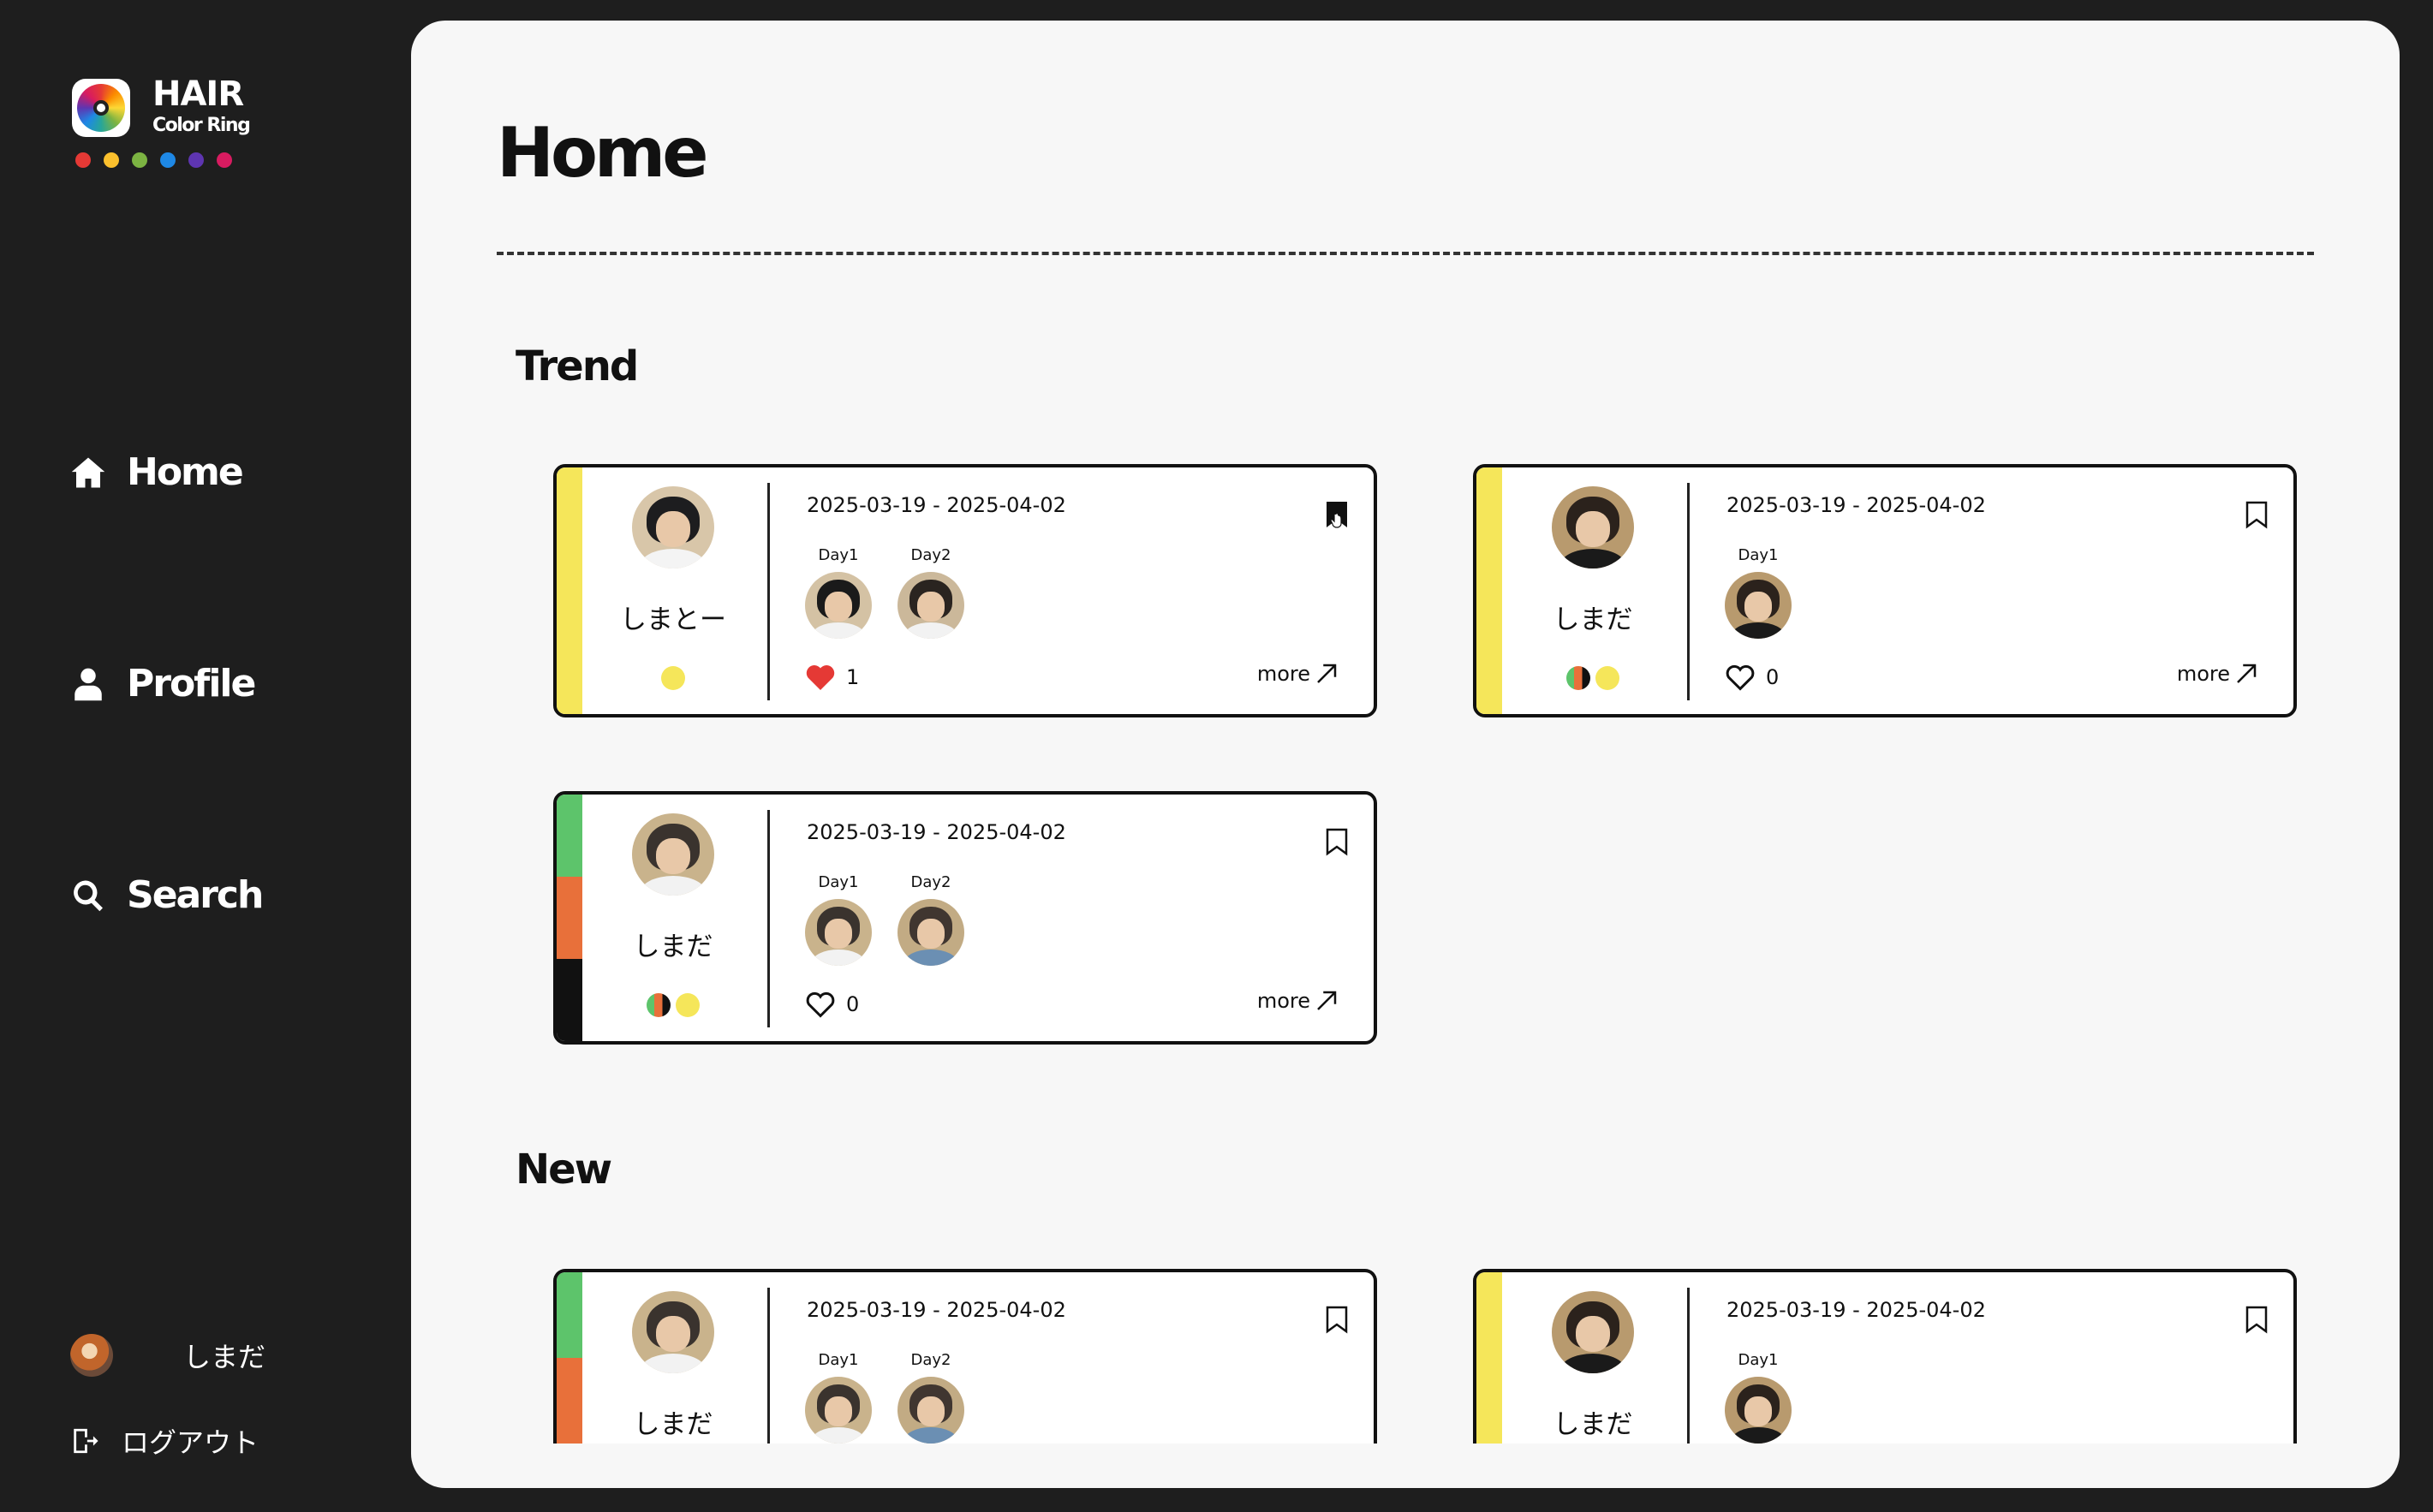  I want to click on avatar, so click(91, 1355).